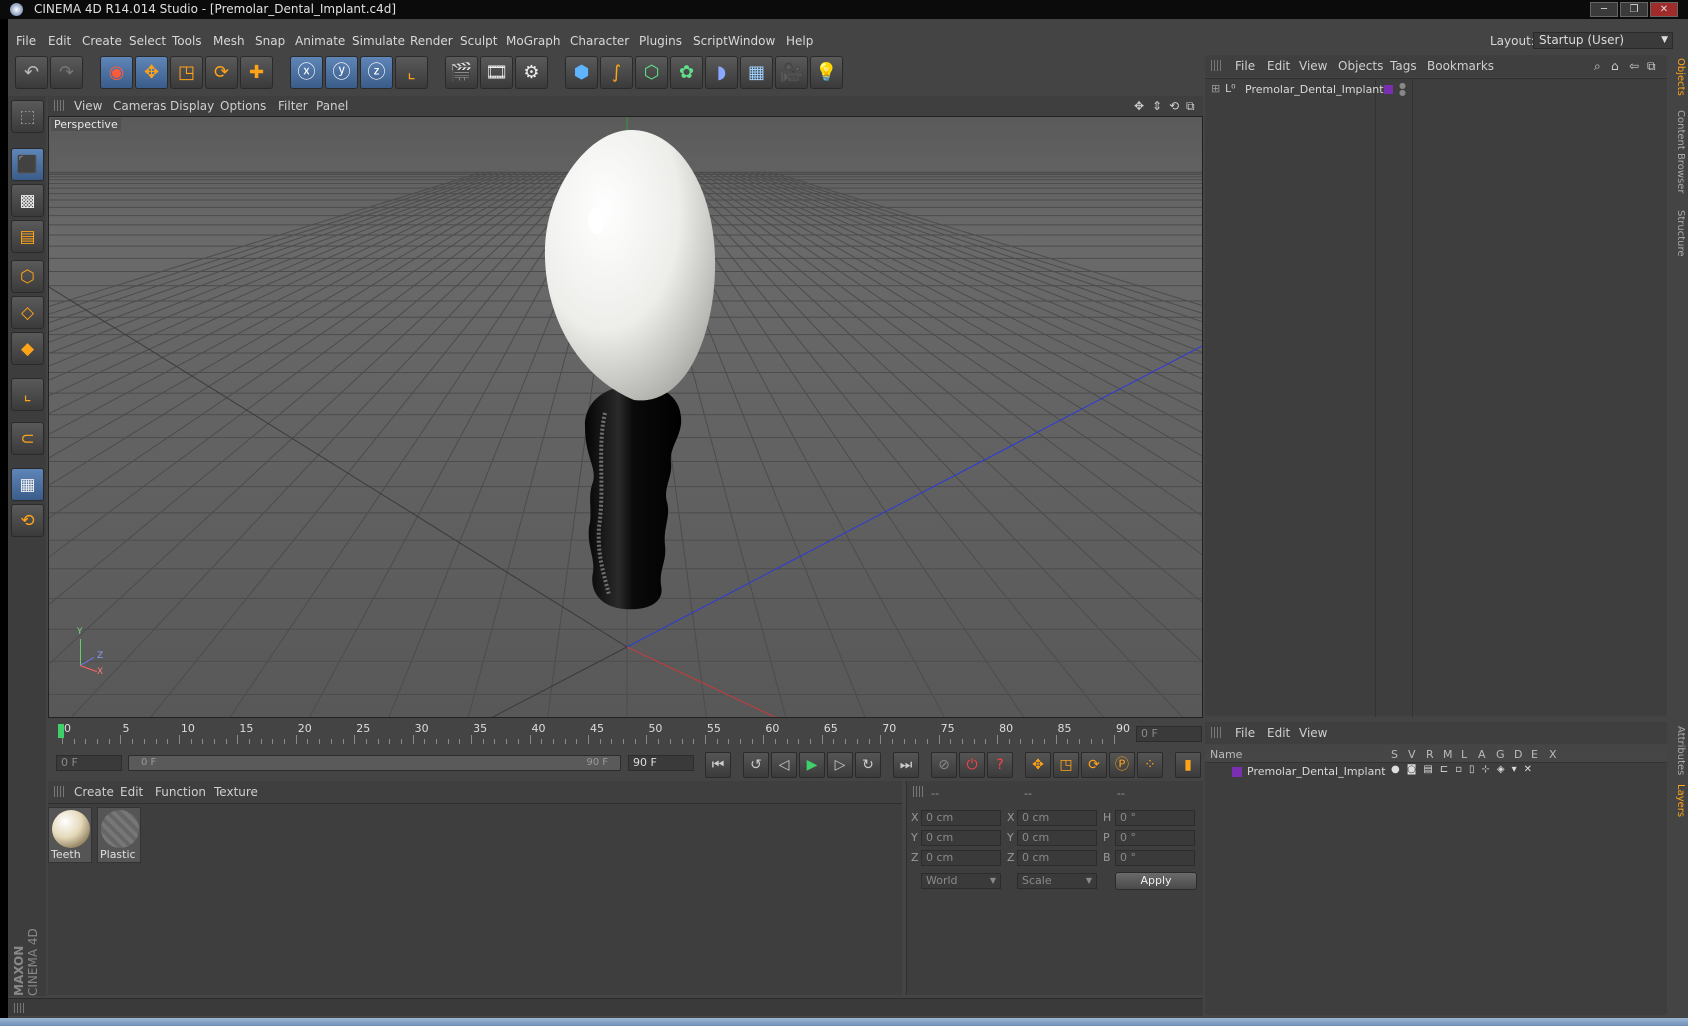  What do you see at coordinates (27, 394) in the screenshot?
I see `axis-mode-button: ⌞` at bounding box center [27, 394].